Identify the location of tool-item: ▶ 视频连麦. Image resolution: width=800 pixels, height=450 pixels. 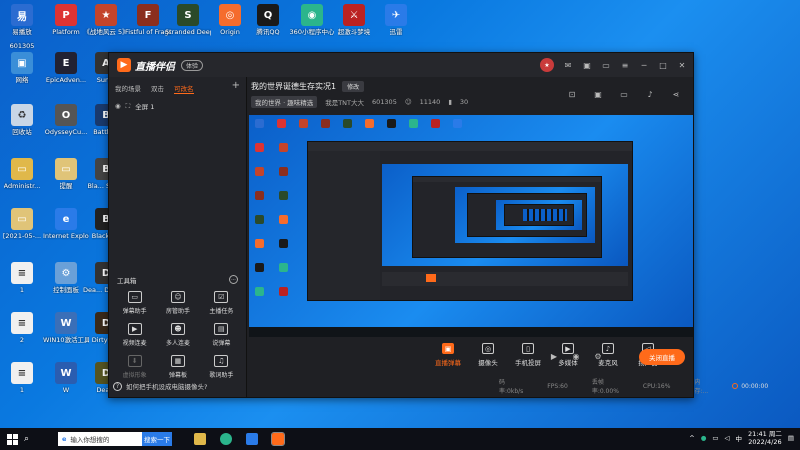
(134, 335).